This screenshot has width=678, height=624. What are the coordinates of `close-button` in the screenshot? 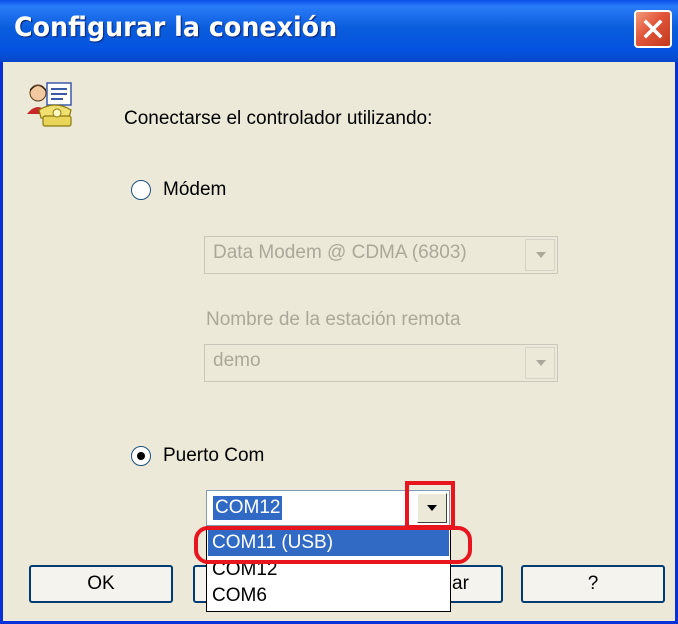 It's located at (653, 29).